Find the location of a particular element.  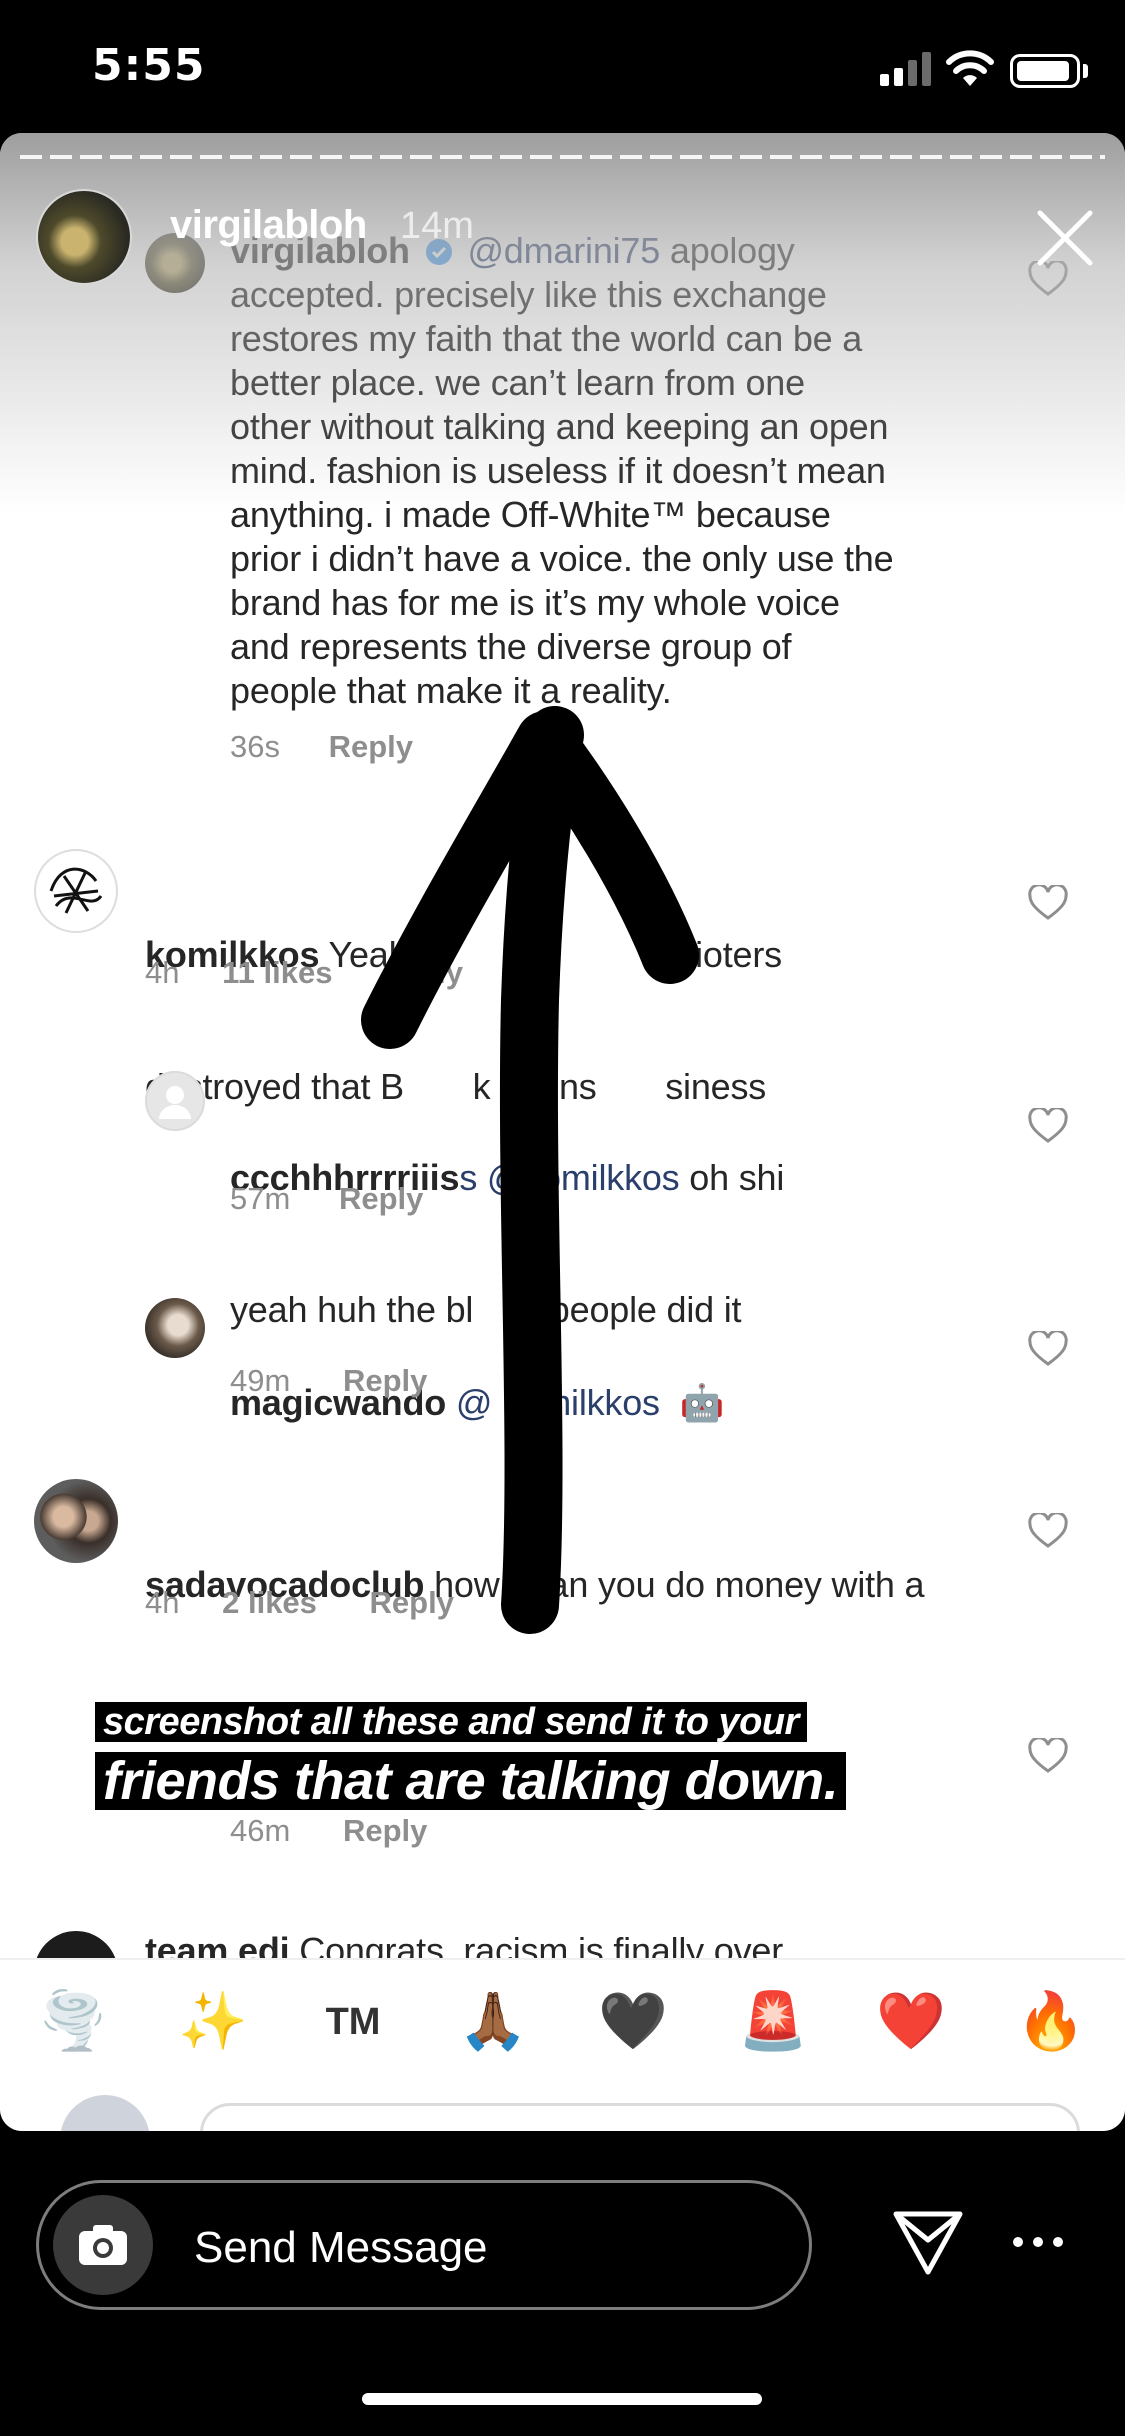

send-message-placeholder: Send Message is located at coordinates (341, 2248).